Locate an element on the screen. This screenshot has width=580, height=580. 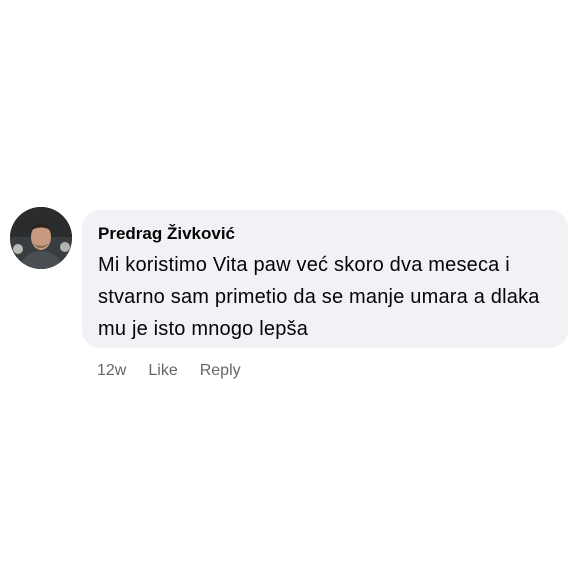
comment-actions: 12w Like Reply is located at coordinates (169, 371).